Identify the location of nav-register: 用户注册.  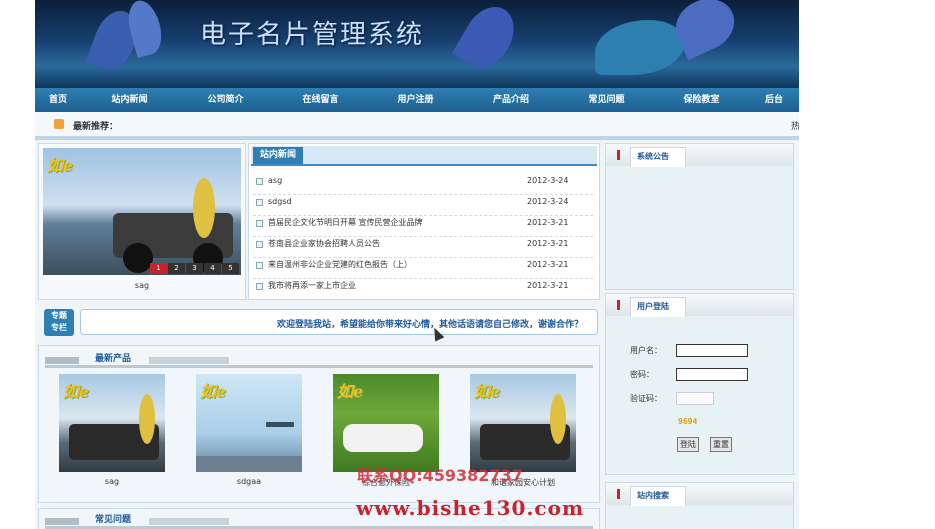
(415, 100).